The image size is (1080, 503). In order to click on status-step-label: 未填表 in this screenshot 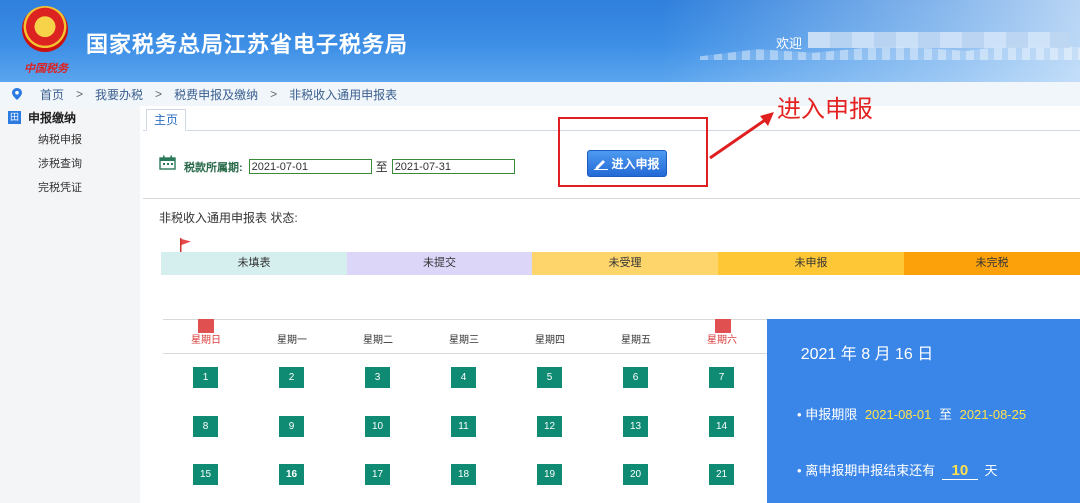, I will do `click(254, 263)`.